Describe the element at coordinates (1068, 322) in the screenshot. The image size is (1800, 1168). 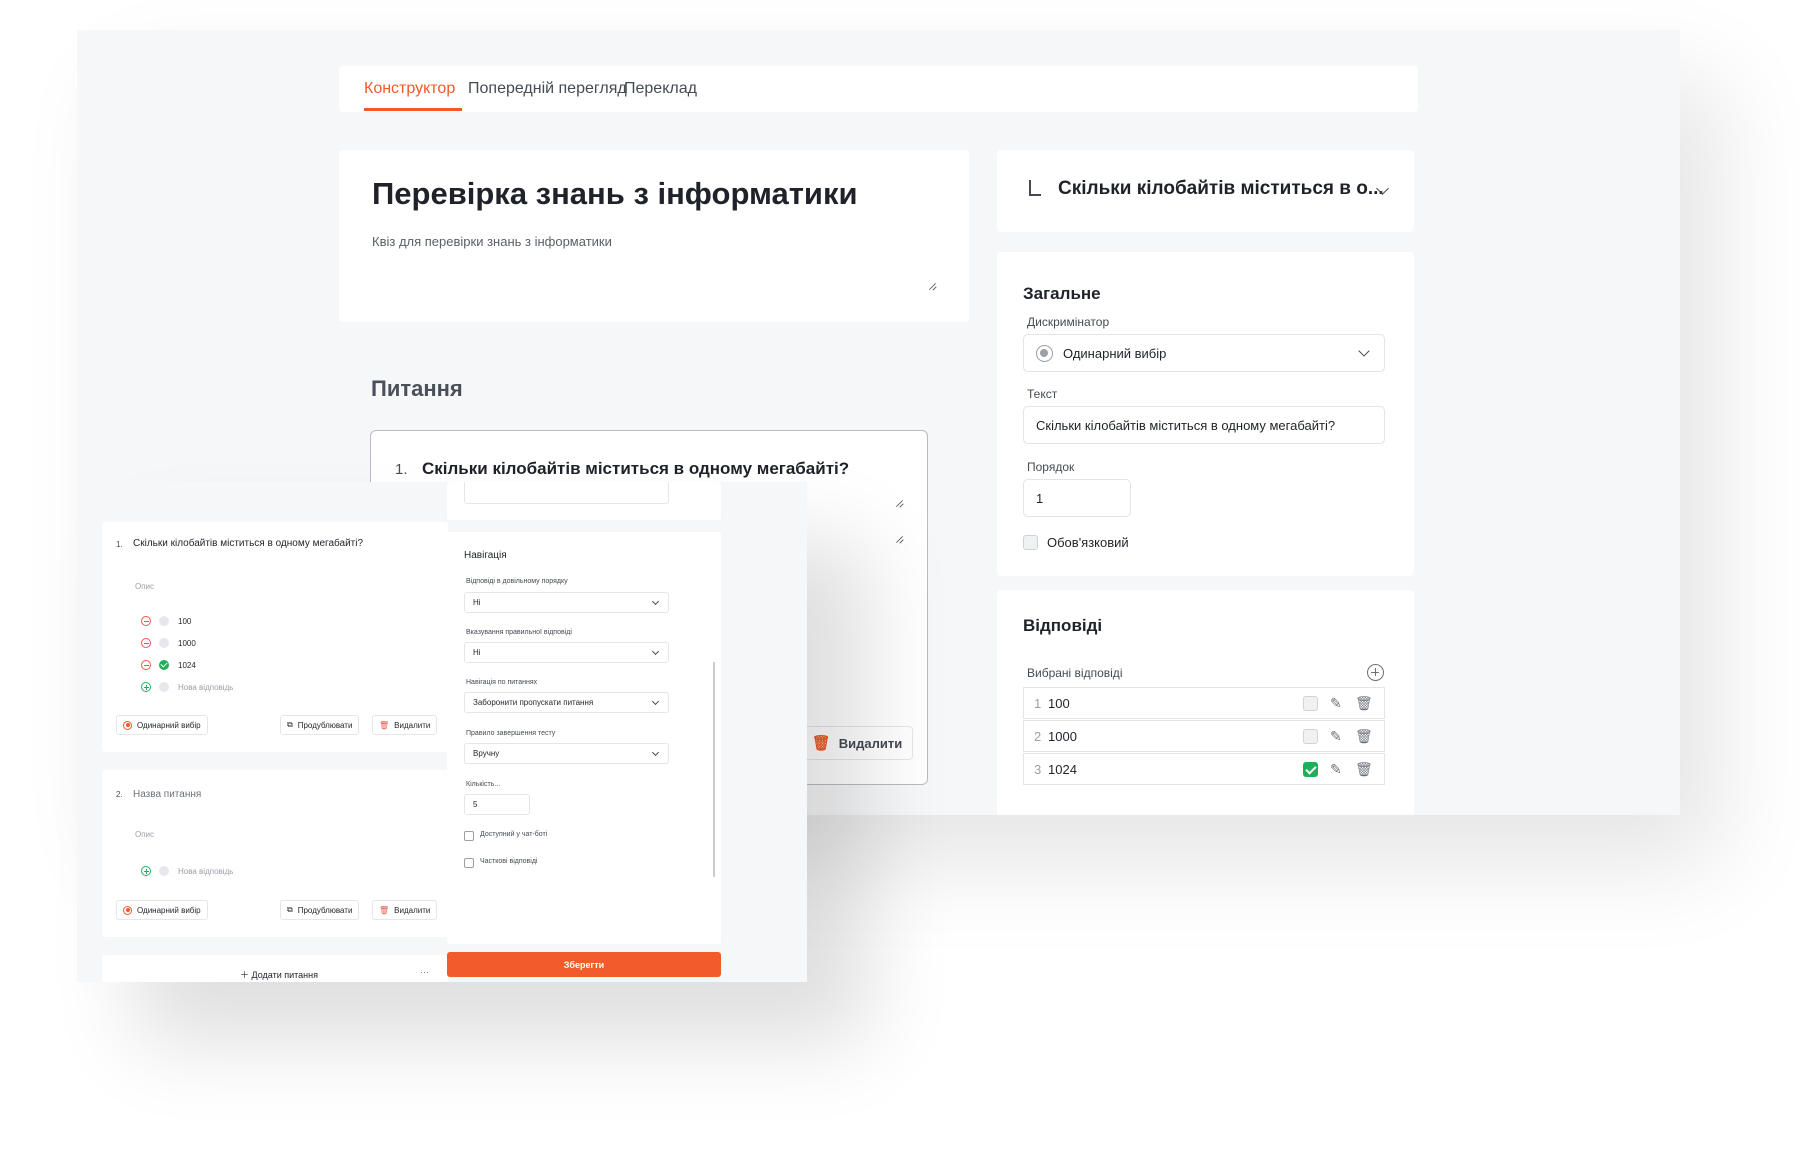
I see `discriminator-label: Дискримінатор` at that location.